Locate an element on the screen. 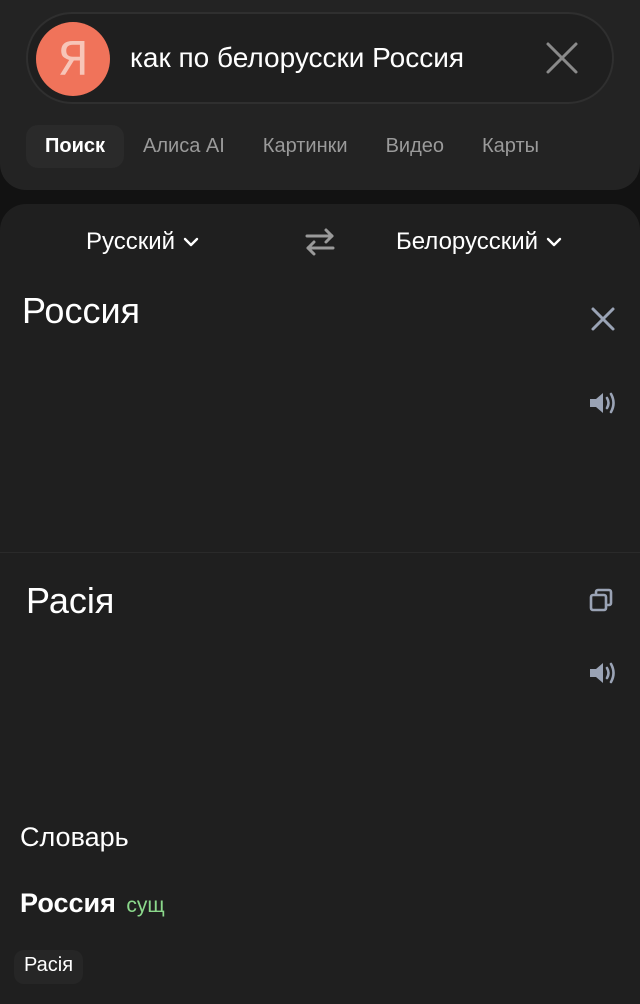 This screenshot has height=1004, width=640. search-bar: Я как по белорусски Россия is located at coordinates (320, 58).